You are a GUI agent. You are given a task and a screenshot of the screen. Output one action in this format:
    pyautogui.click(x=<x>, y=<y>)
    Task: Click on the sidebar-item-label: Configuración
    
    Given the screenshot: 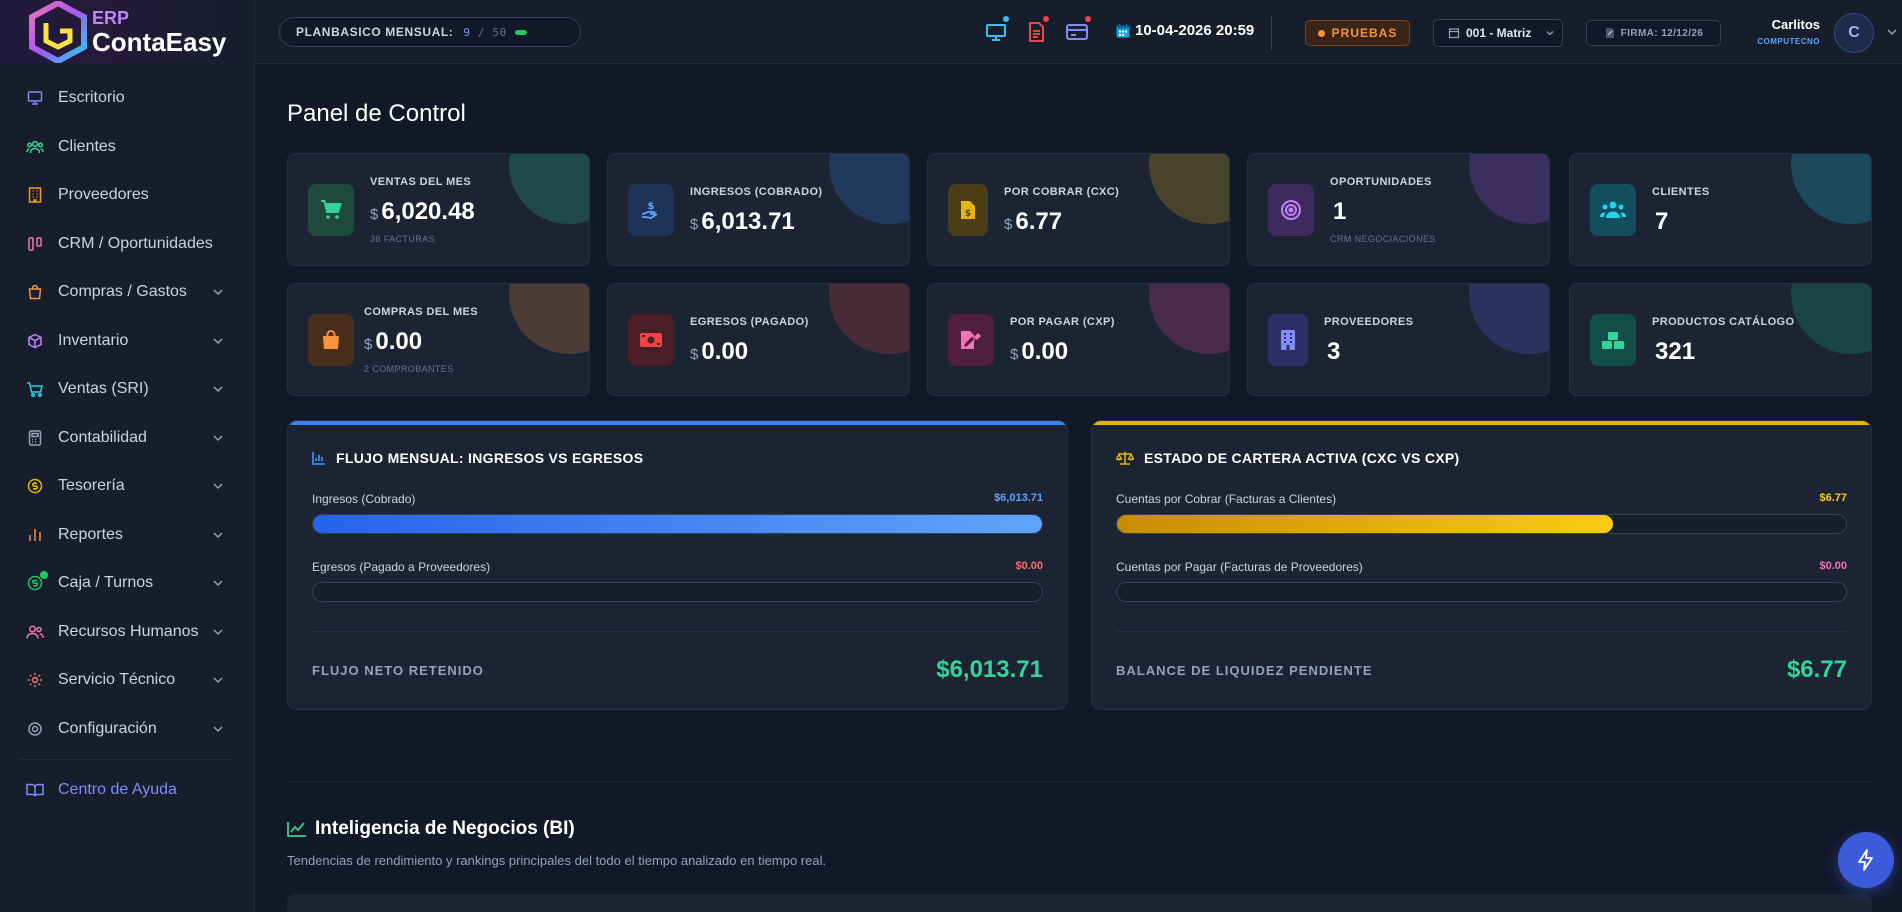 What is the action you would take?
    pyautogui.click(x=107, y=728)
    